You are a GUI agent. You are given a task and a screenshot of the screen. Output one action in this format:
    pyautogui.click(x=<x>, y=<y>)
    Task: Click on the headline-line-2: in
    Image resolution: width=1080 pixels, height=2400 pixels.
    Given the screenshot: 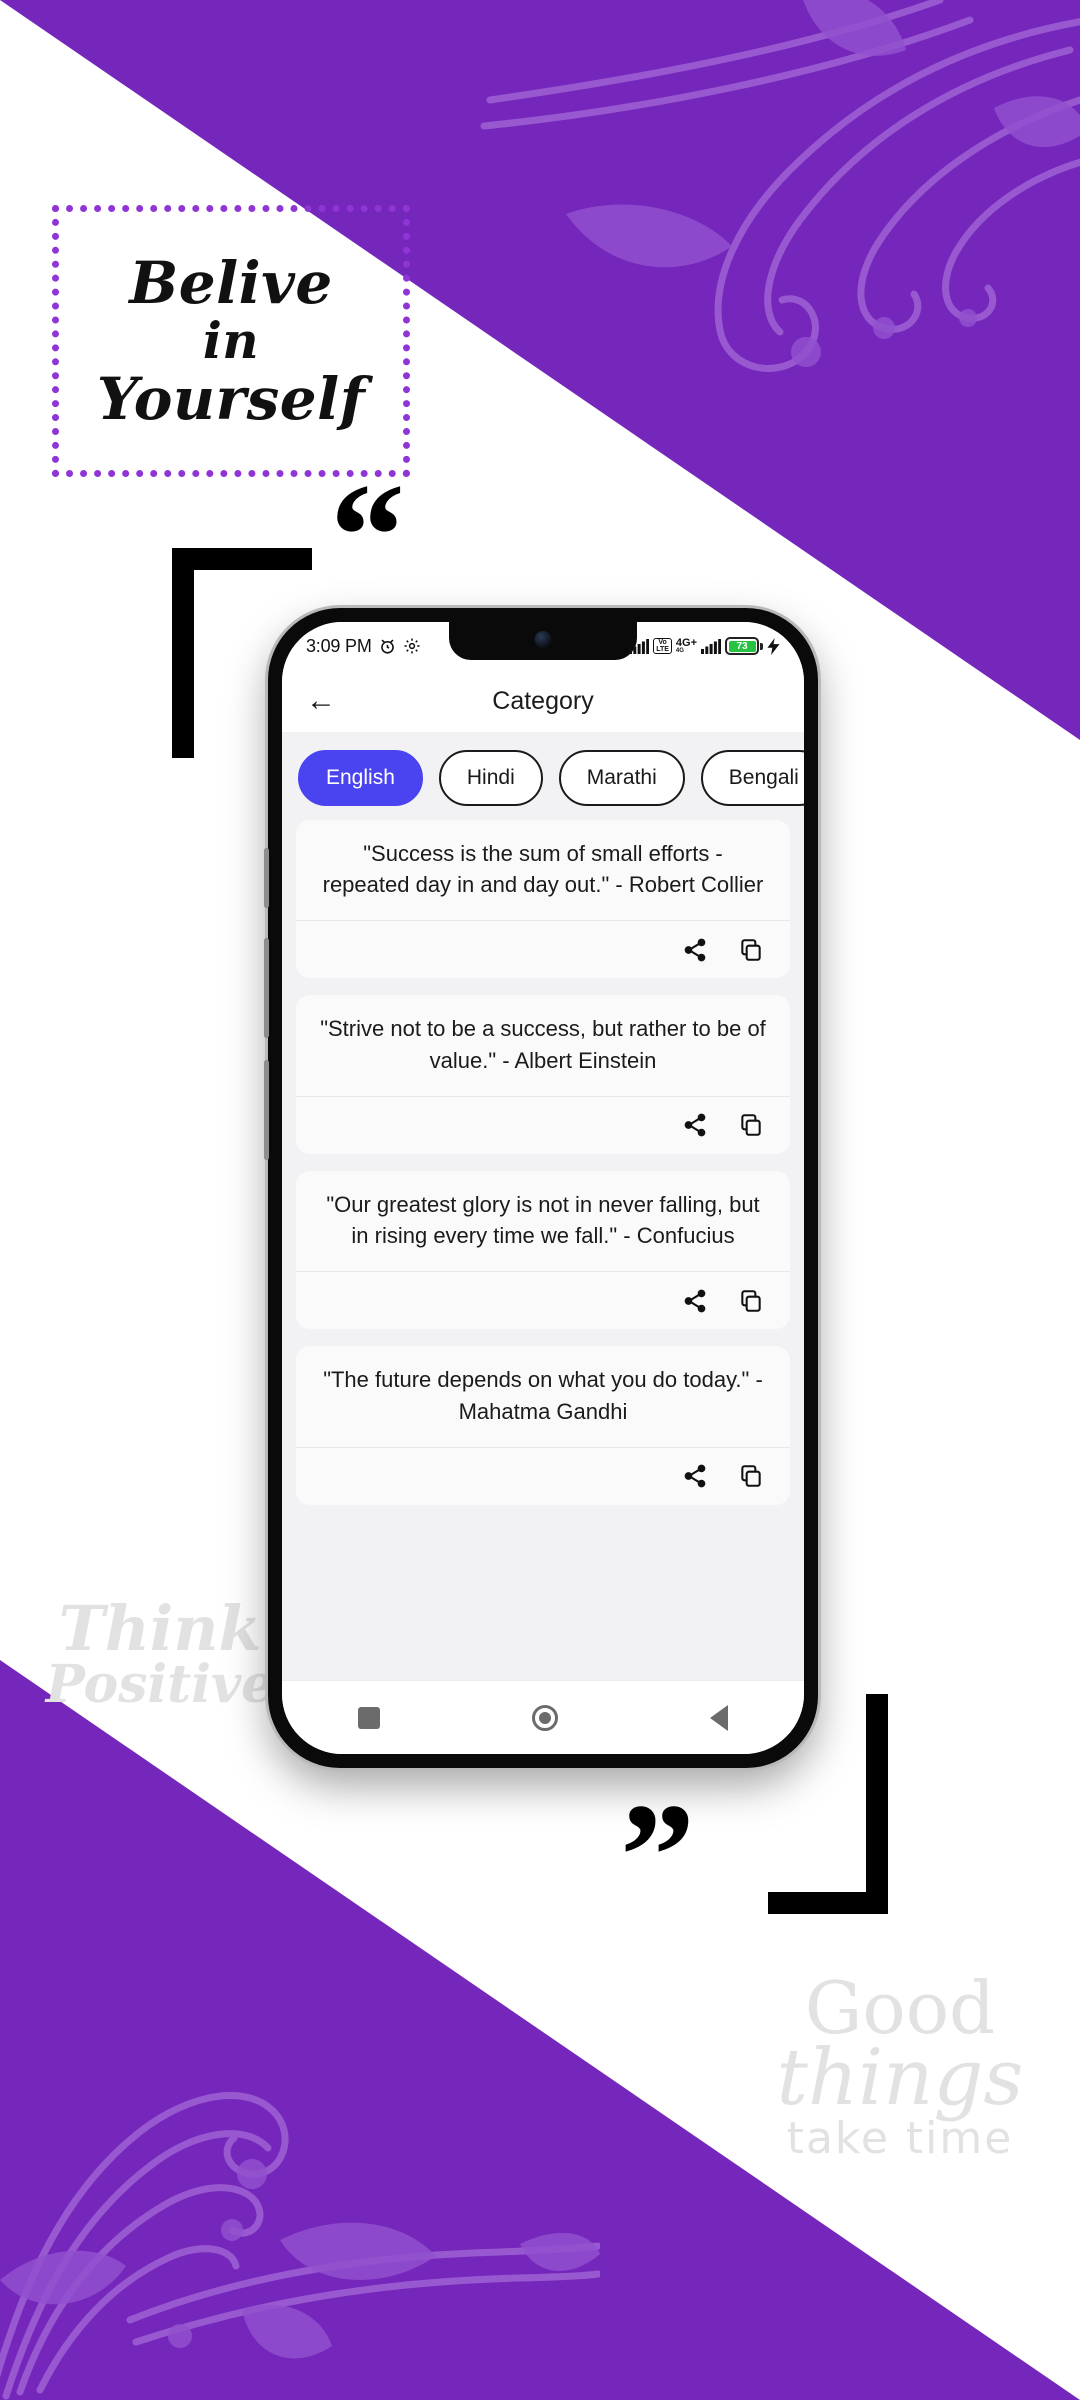 What is the action you would take?
    pyautogui.click(x=231, y=340)
    